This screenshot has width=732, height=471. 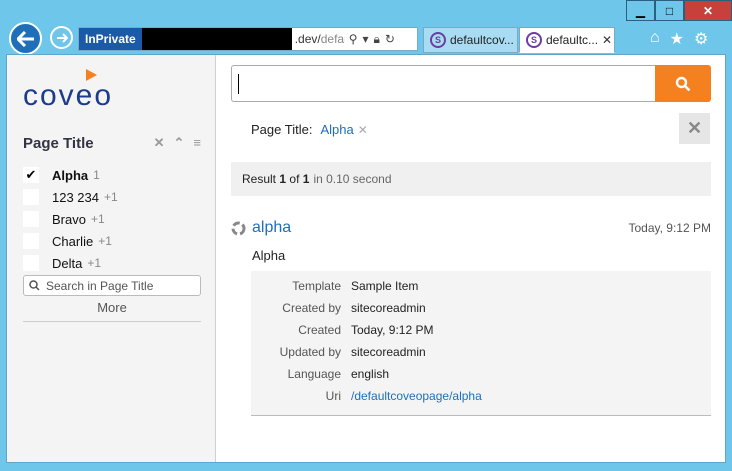 What do you see at coordinates (355, 286) in the screenshot?
I see `detail-row-template: Template Sample Item` at bounding box center [355, 286].